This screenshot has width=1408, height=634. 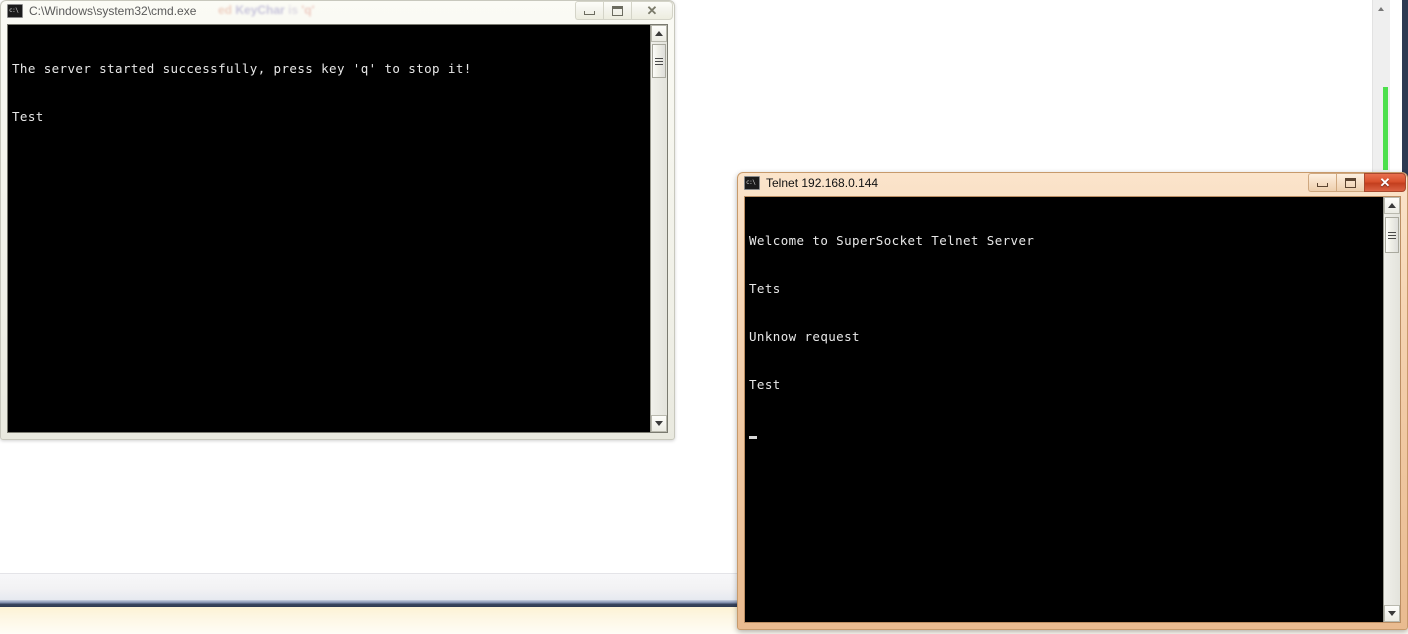 I want to click on telnet-scrollbar-track, so click(x=1392, y=409).